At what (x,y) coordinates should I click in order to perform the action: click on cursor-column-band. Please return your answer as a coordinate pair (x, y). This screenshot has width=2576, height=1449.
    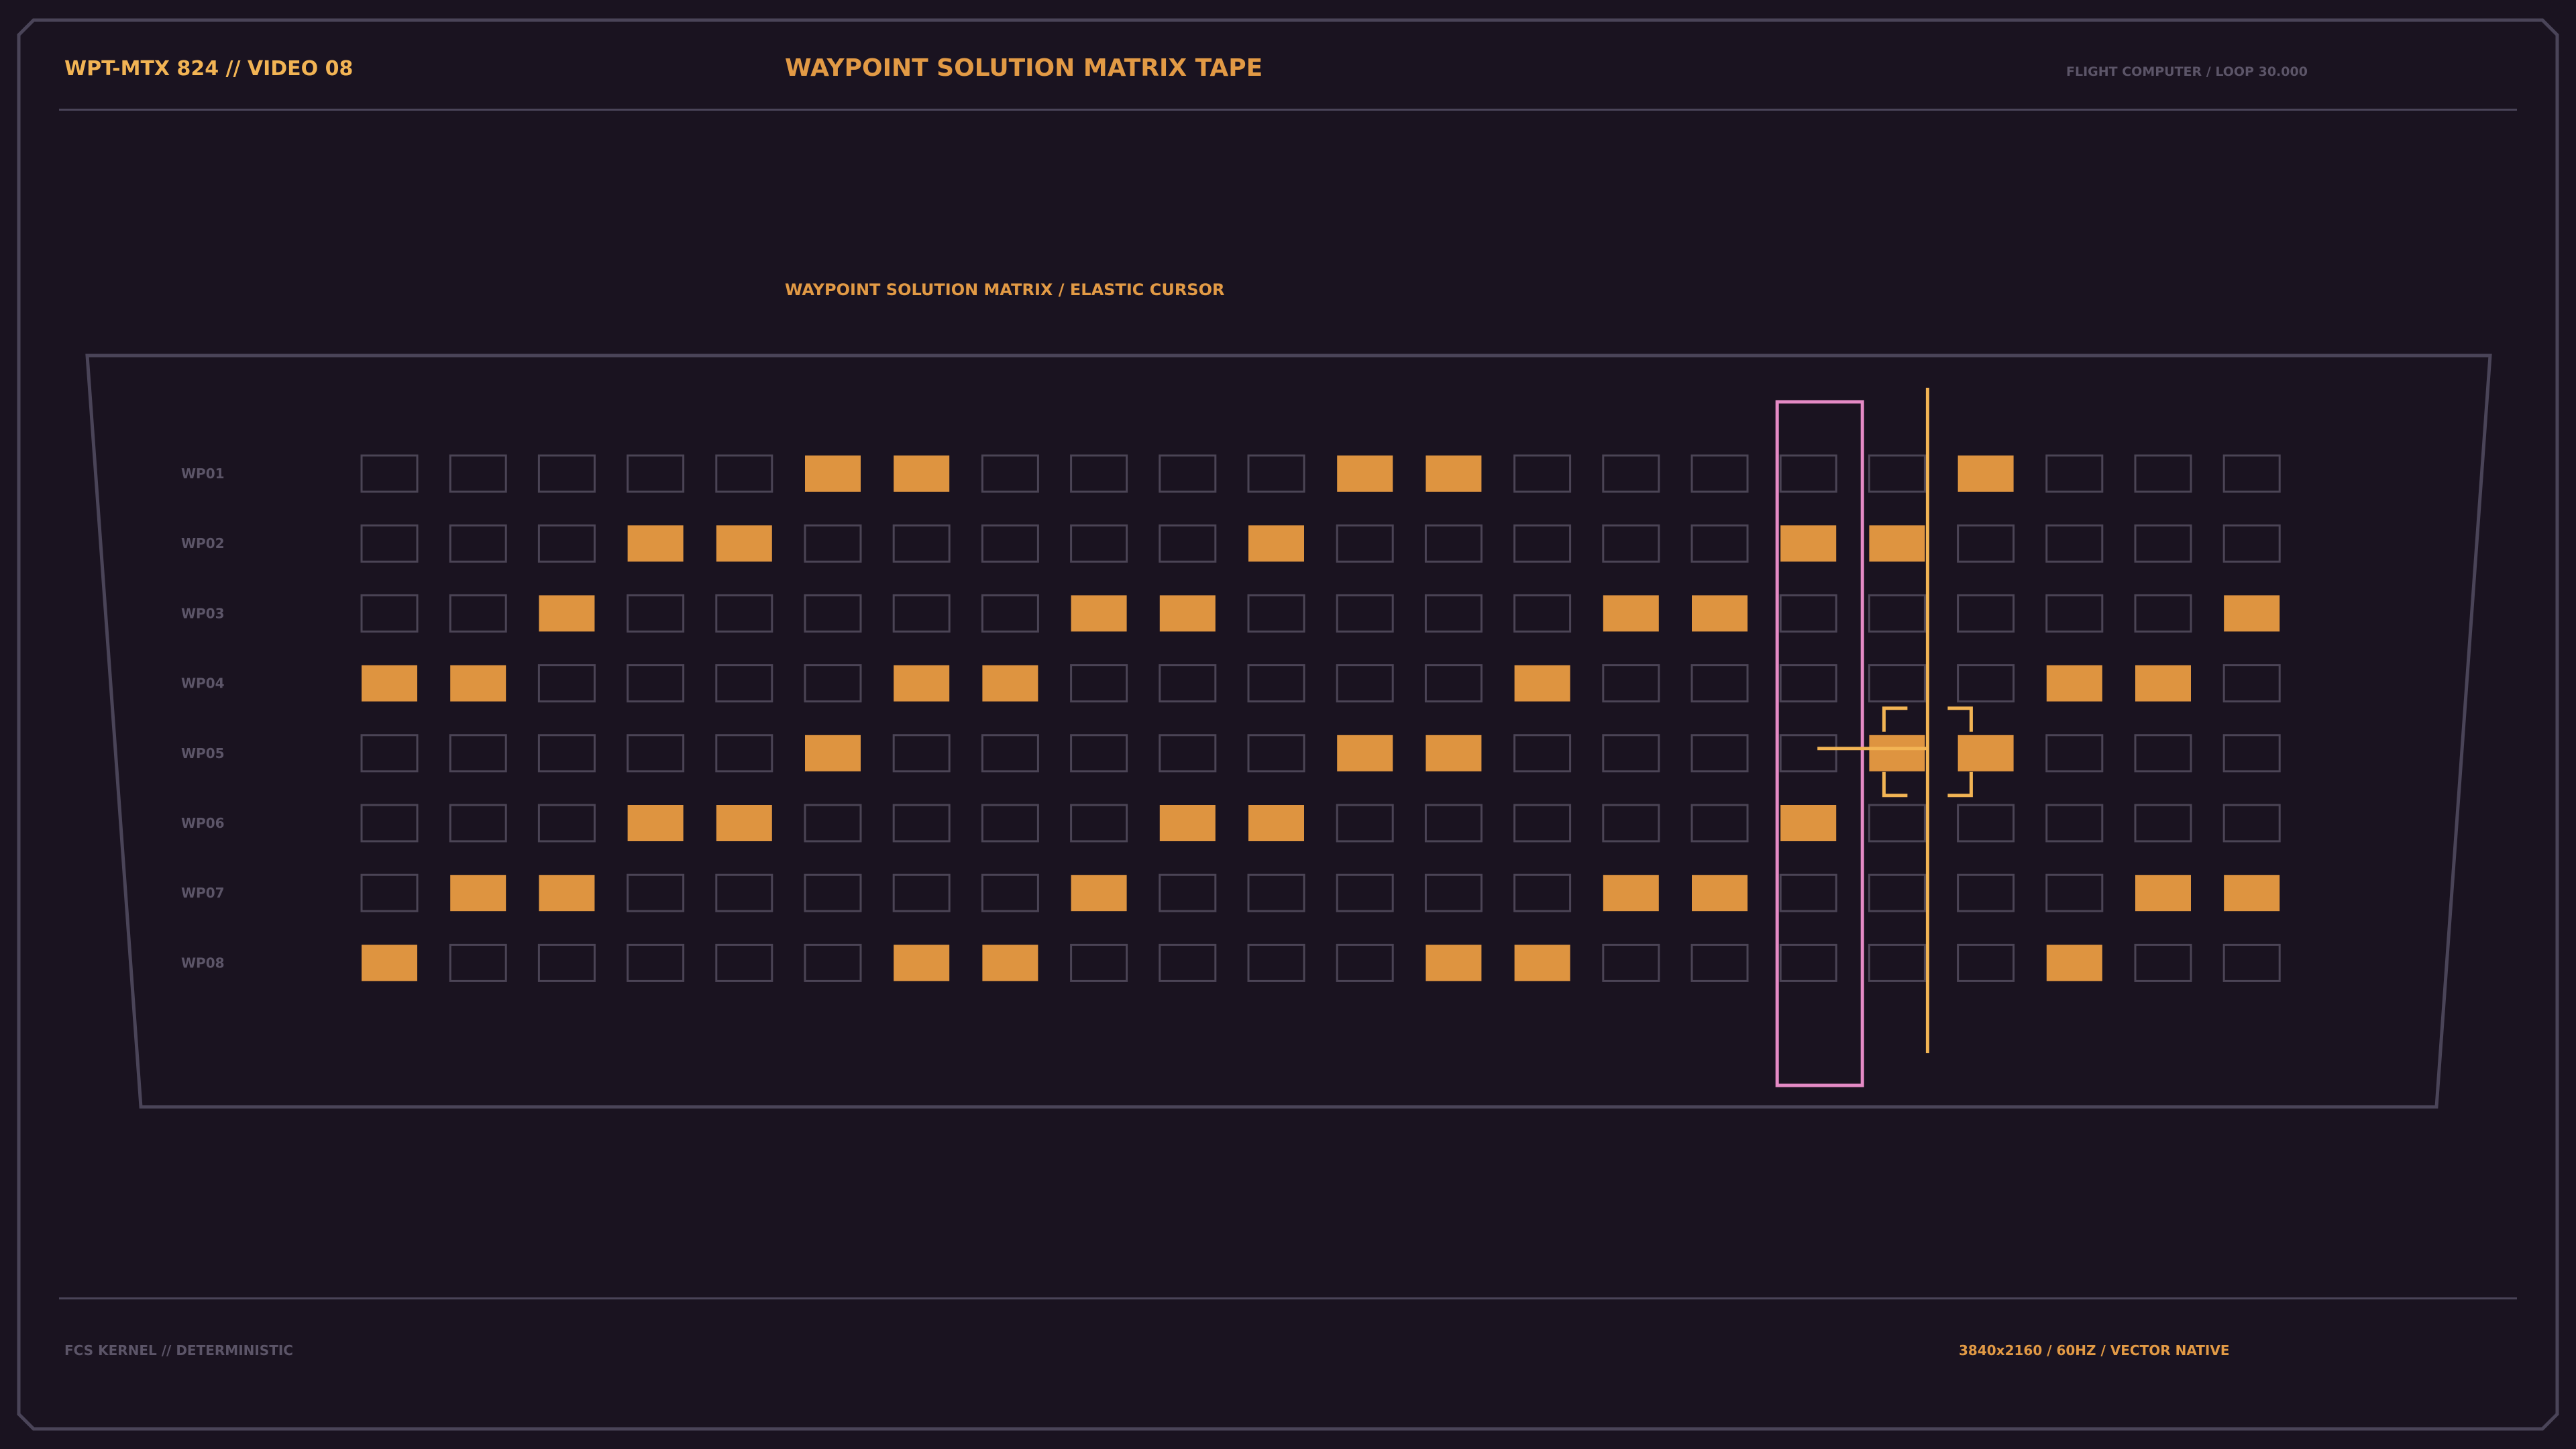
    Looking at the image, I should click on (1819, 743).